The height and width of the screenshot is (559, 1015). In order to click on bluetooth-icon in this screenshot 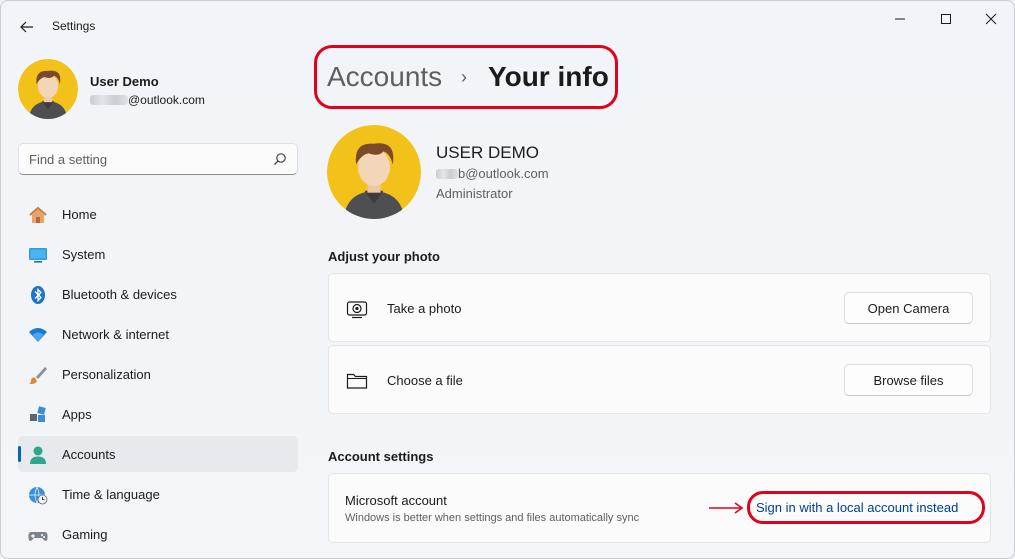, I will do `click(38, 295)`.